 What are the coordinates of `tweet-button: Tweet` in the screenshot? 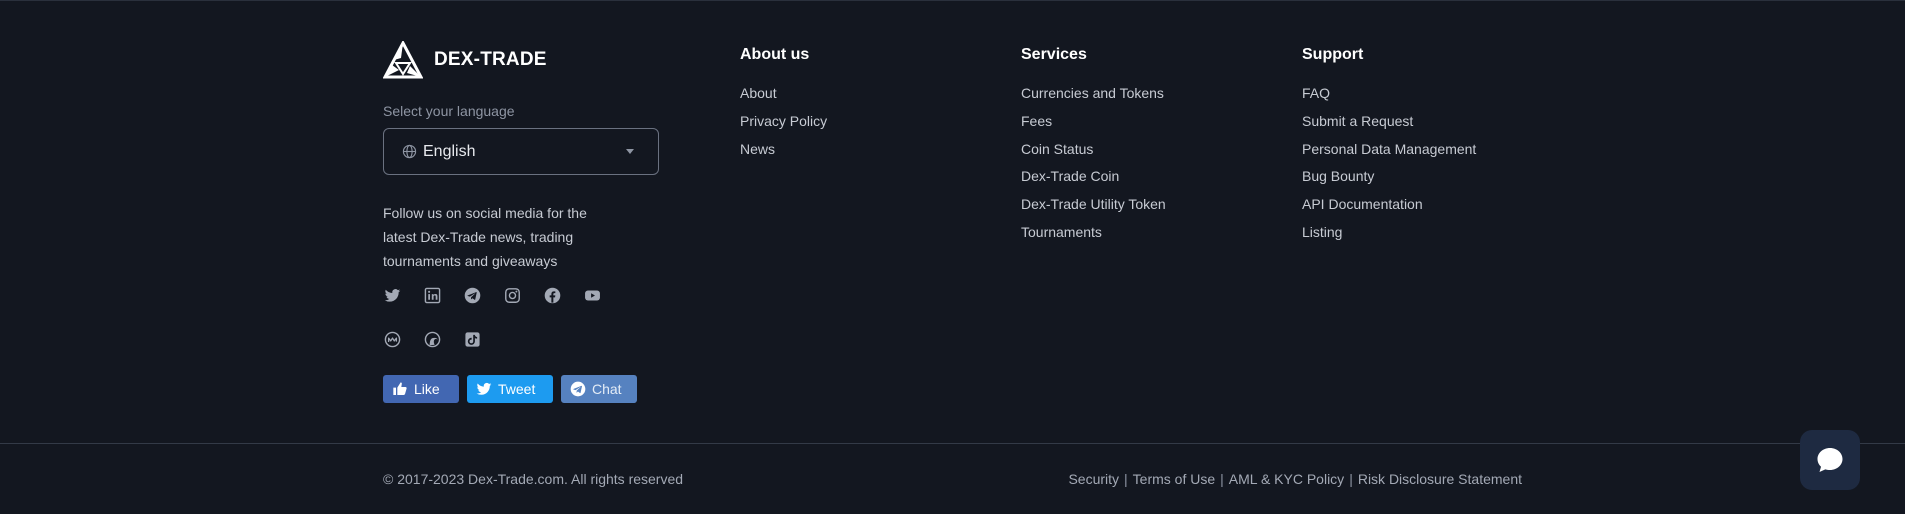 It's located at (510, 389).